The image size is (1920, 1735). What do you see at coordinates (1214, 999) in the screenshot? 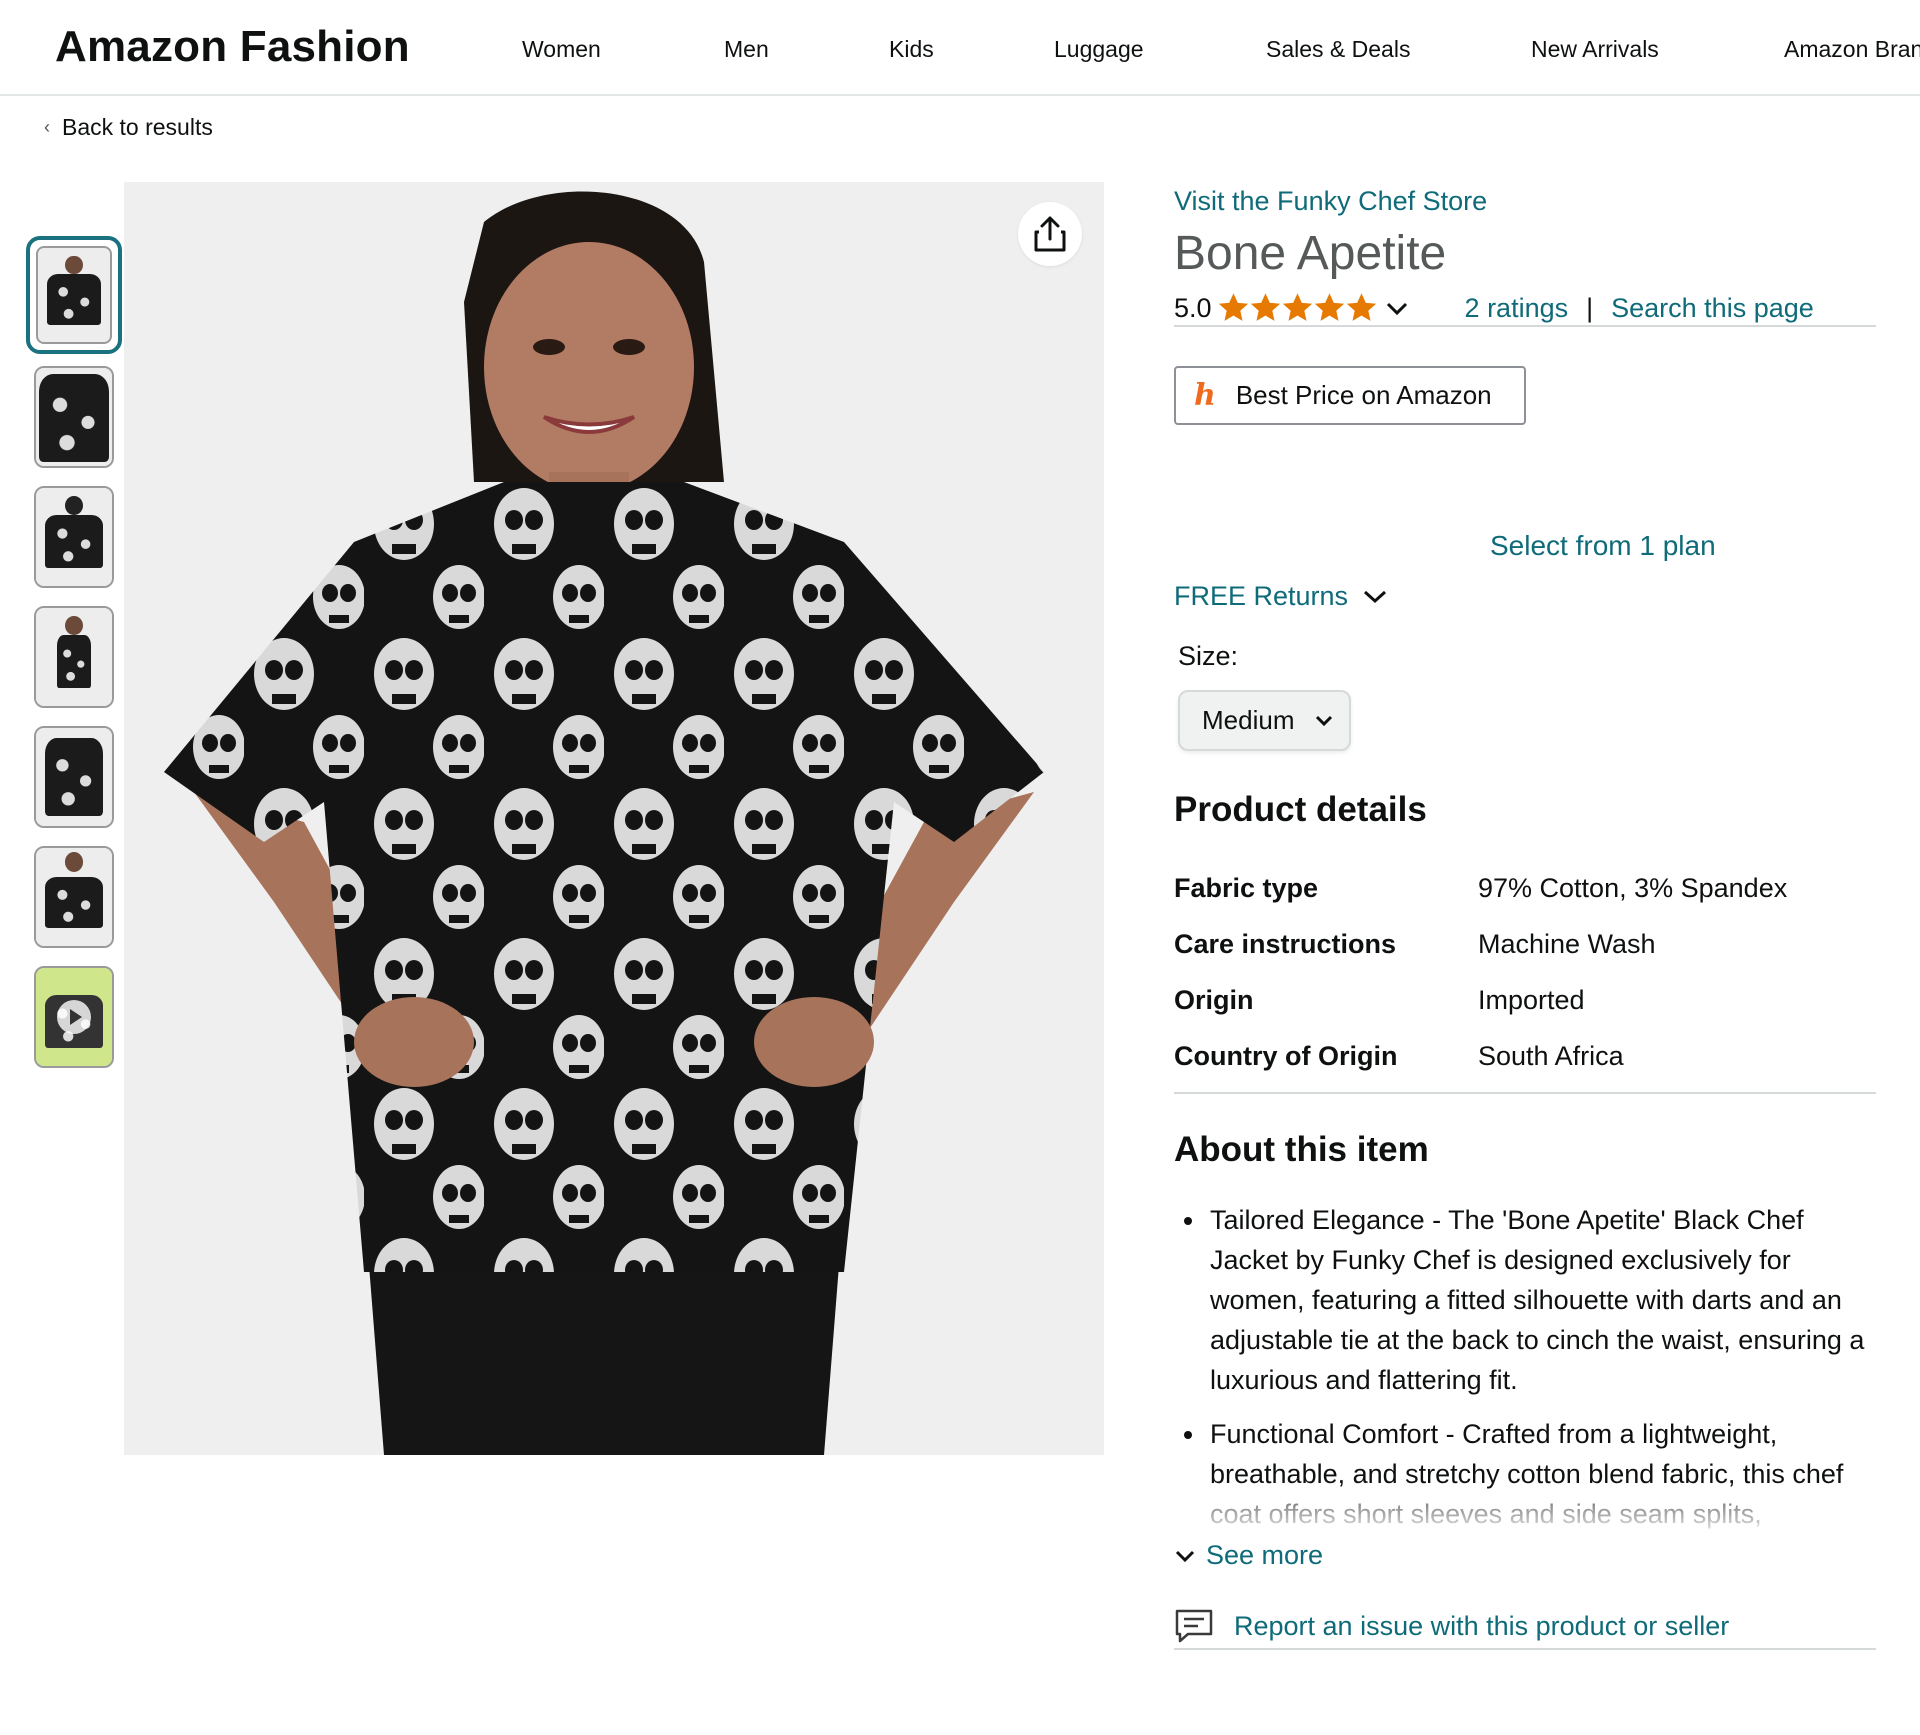
I see `detail-key: Origin` at bounding box center [1214, 999].